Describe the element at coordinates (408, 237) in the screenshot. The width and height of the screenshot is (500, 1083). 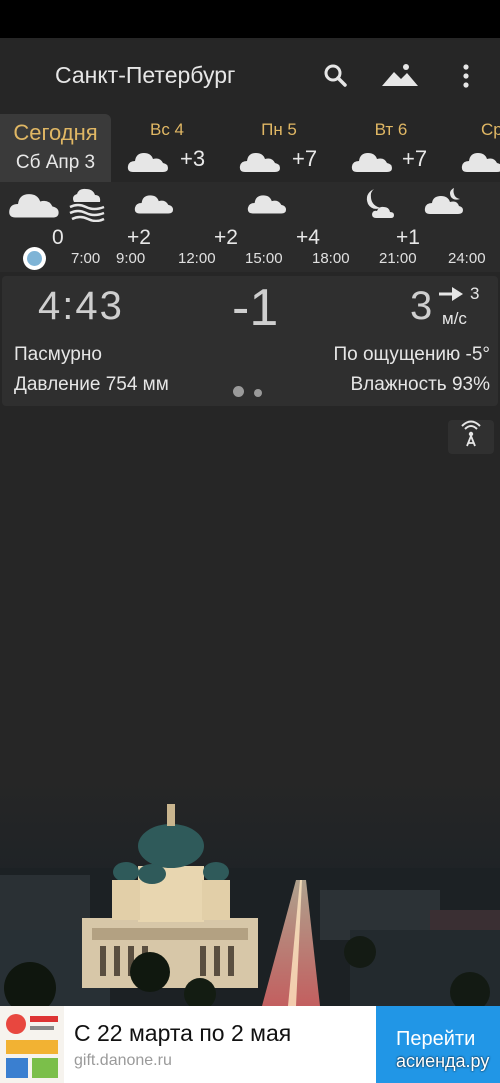
I see `hour-temp: +1` at that location.